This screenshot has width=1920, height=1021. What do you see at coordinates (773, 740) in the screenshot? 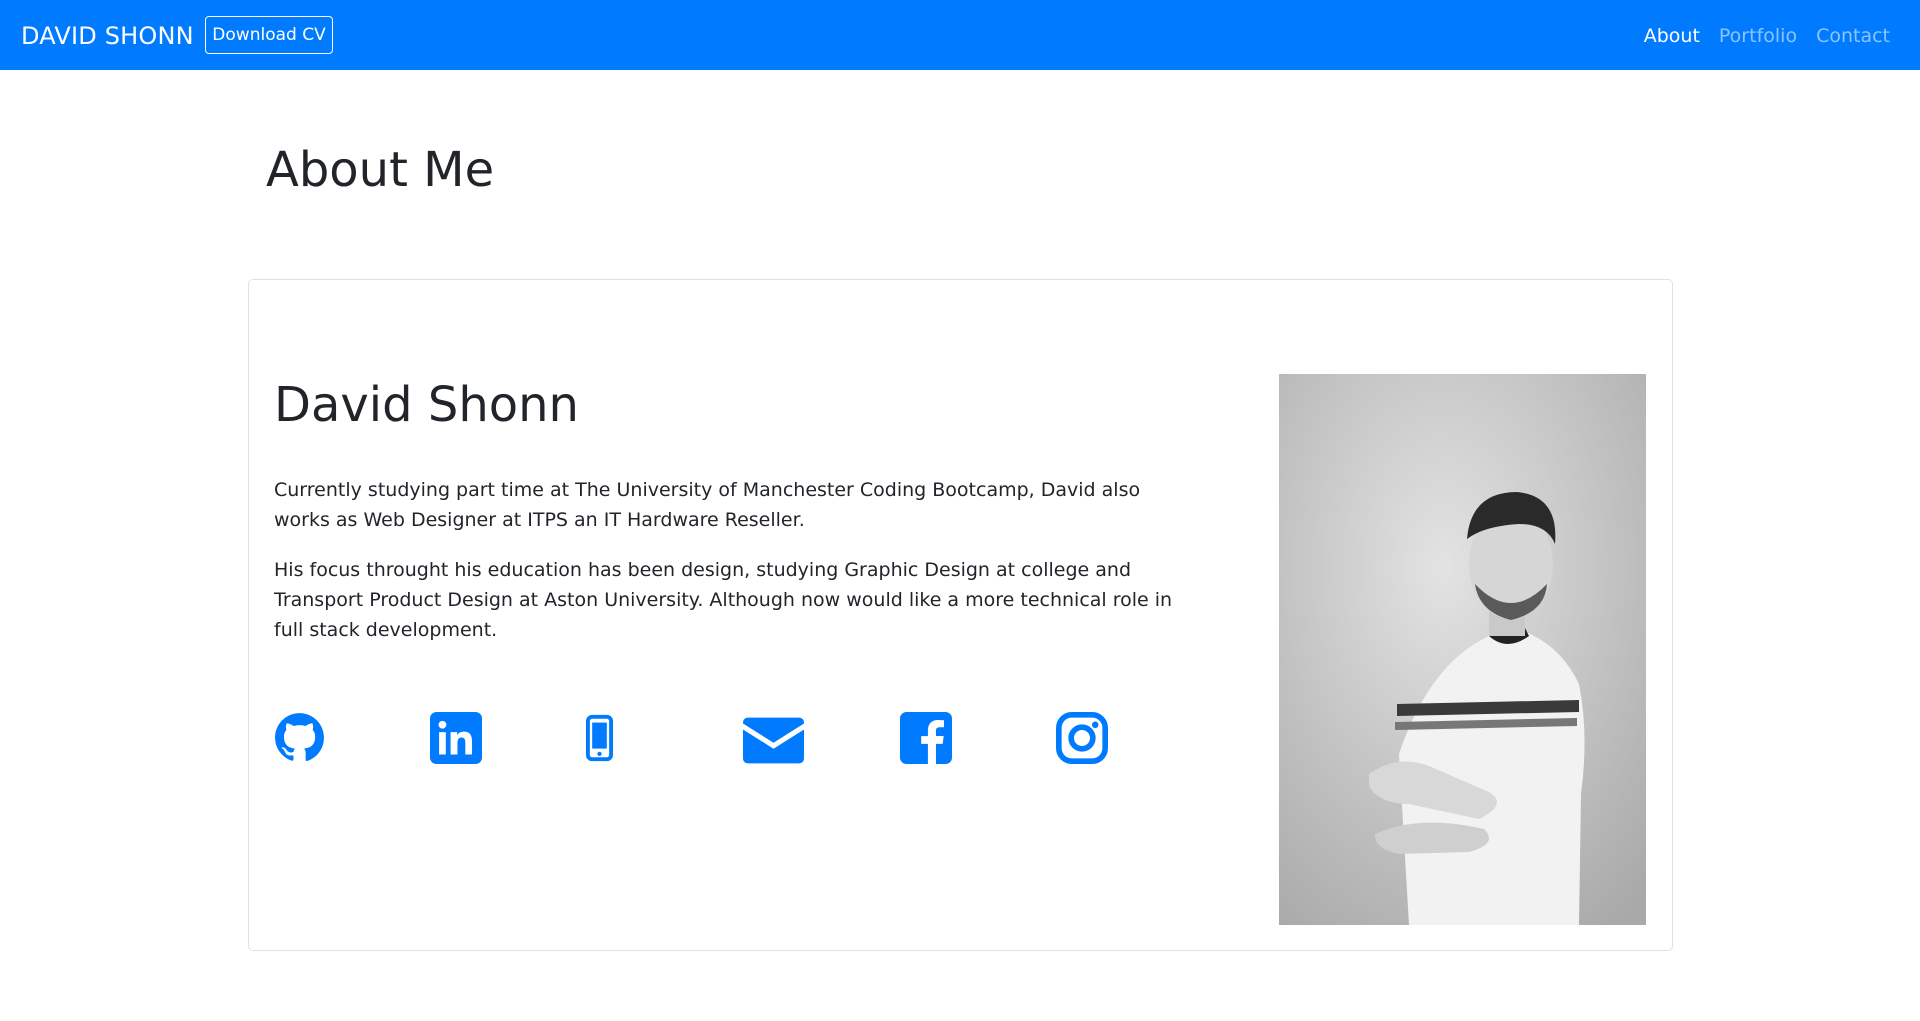
I see `envelope-icon` at bounding box center [773, 740].